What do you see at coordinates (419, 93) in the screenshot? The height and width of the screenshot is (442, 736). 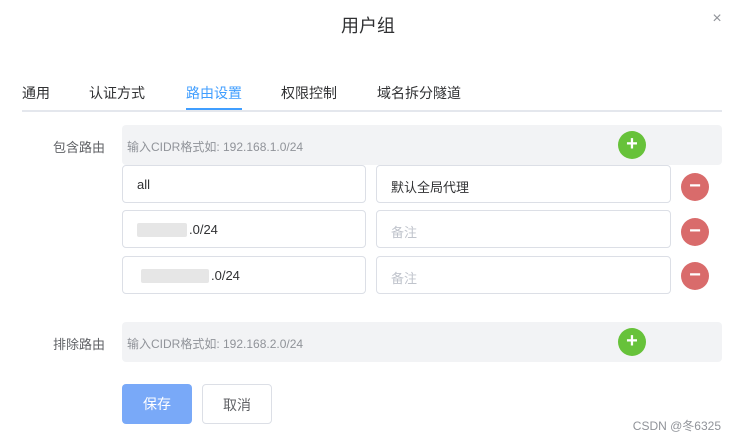 I see `tab-split-tunnel: 域名拆分隧道` at bounding box center [419, 93].